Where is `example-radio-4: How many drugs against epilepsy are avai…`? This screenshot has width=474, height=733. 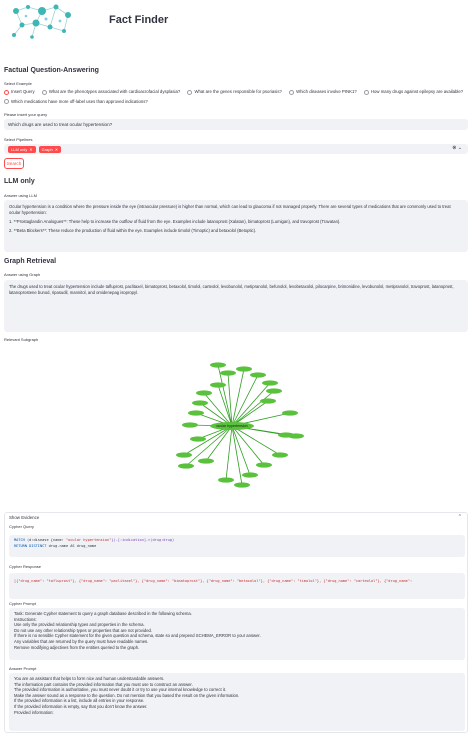
example-radio-4: How many drugs against epilepsy are avai… is located at coordinates (413, 92).